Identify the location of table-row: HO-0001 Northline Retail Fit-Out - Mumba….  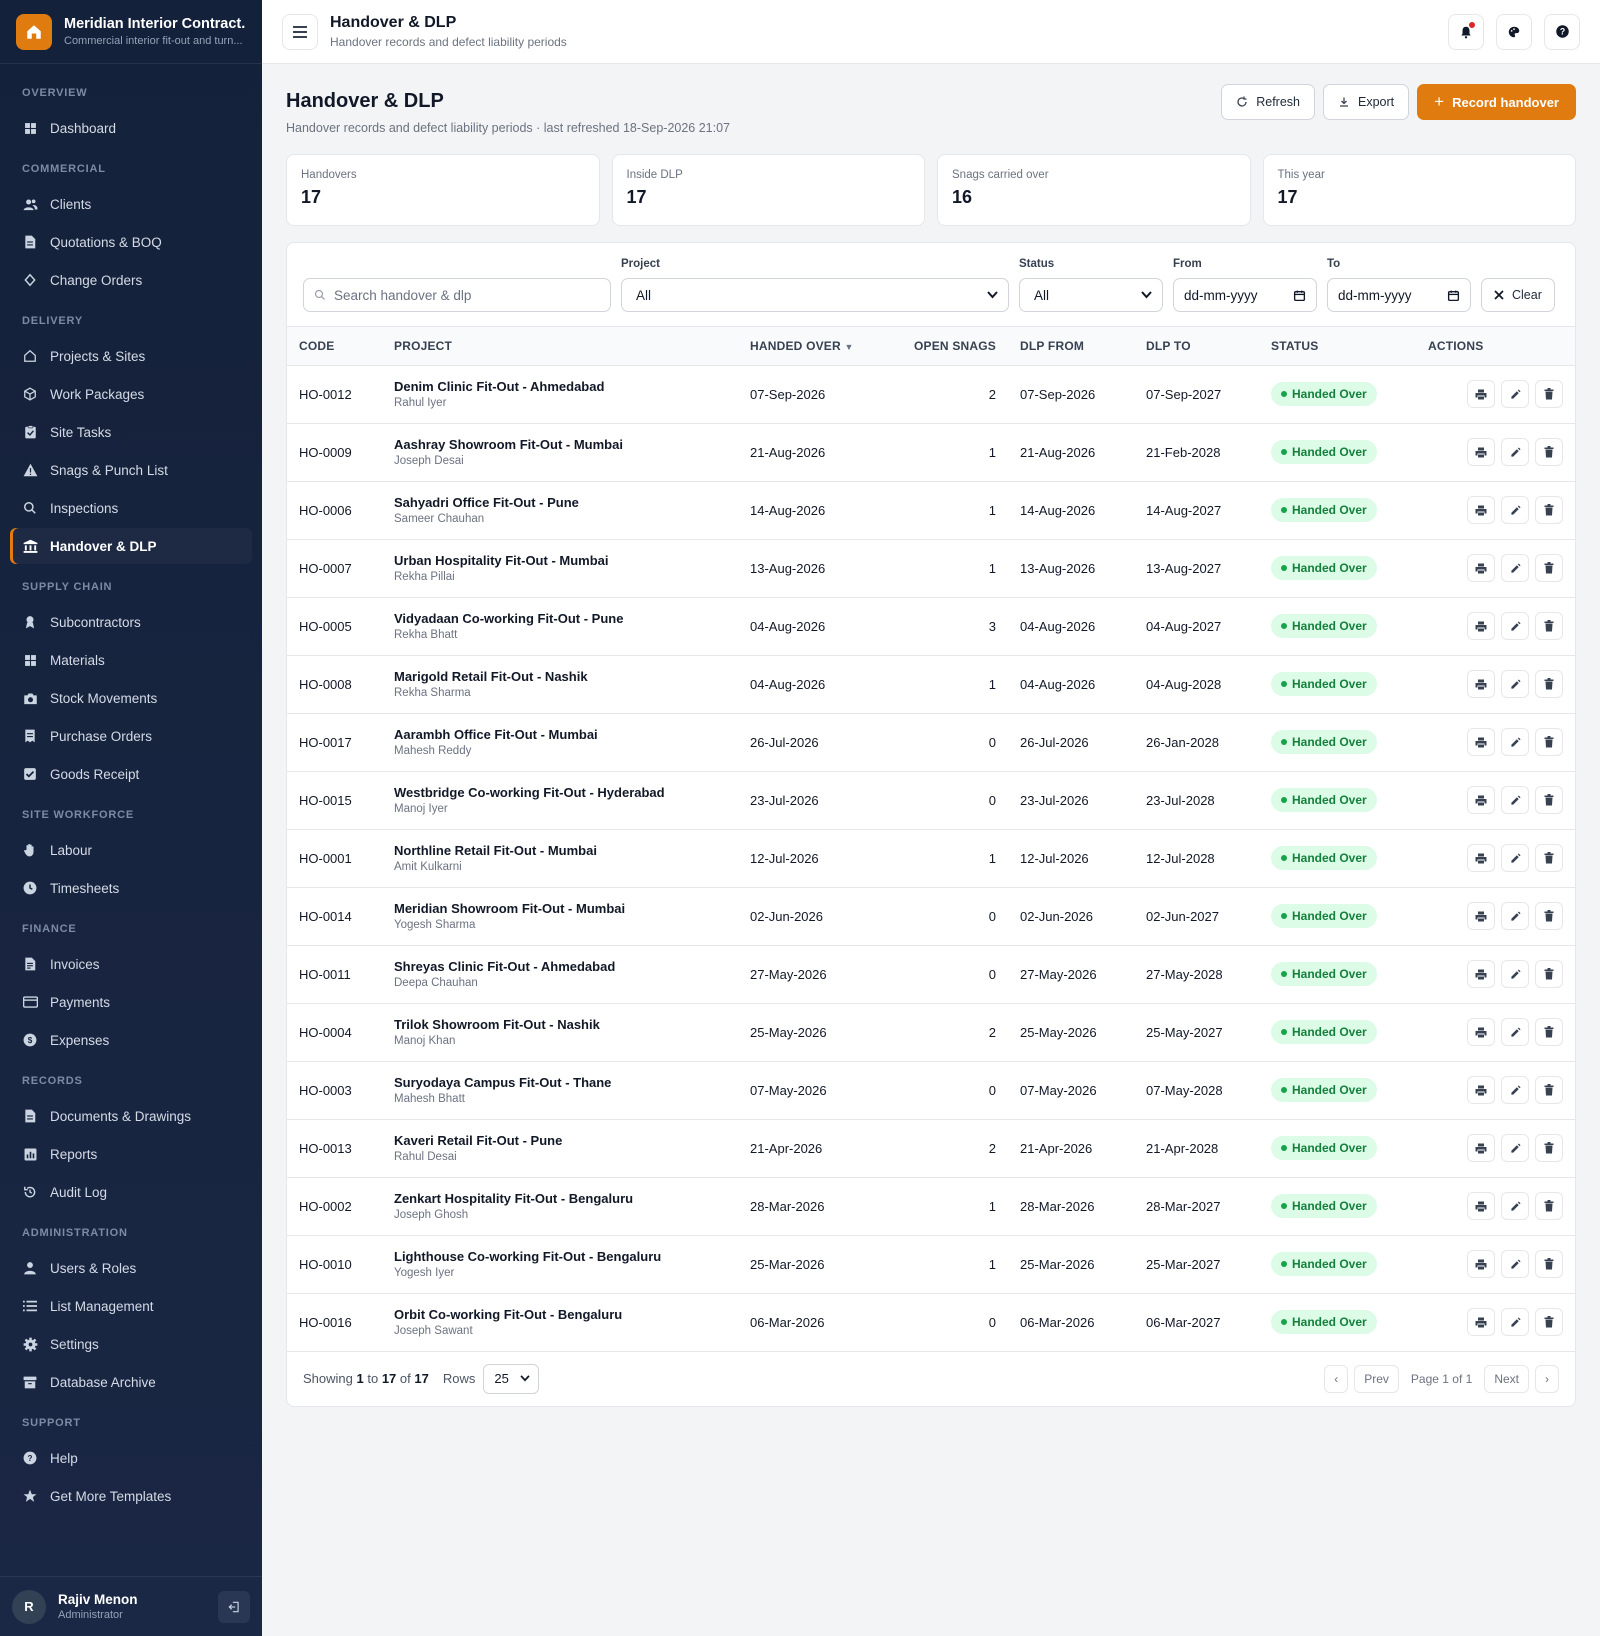
(931, 858).